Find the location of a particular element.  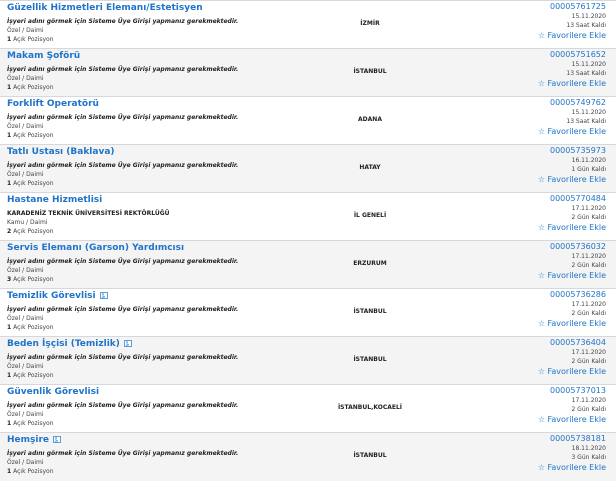

listing-title: Servis Elemanı (Garson) Yardımcısı is located at coordinates (177, 248).